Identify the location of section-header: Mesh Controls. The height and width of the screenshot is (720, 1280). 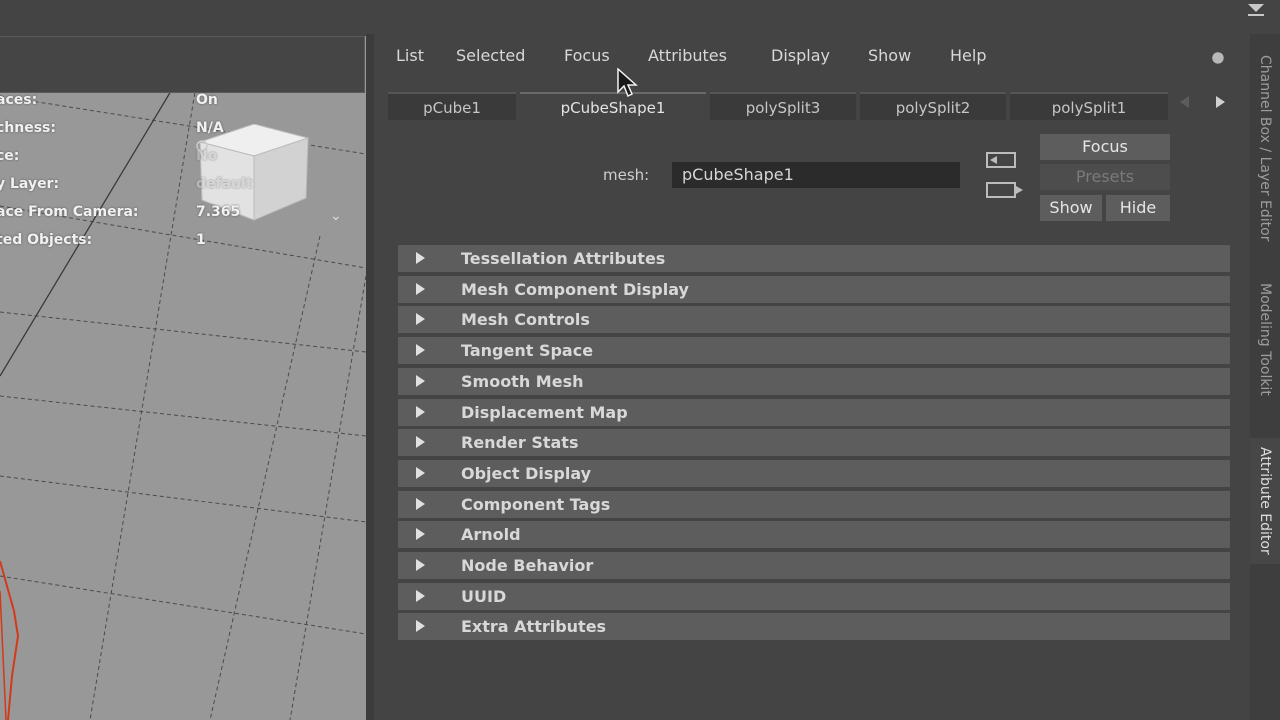
(814, 320).